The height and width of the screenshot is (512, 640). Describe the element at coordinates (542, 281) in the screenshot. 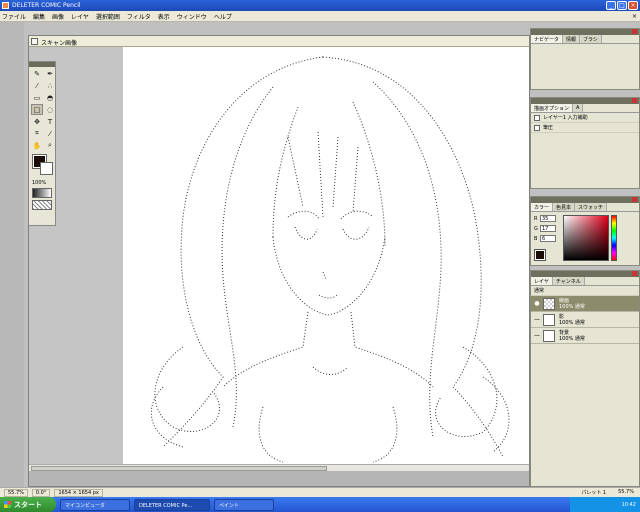

I see `tab-layers: レイヤ` at that location.